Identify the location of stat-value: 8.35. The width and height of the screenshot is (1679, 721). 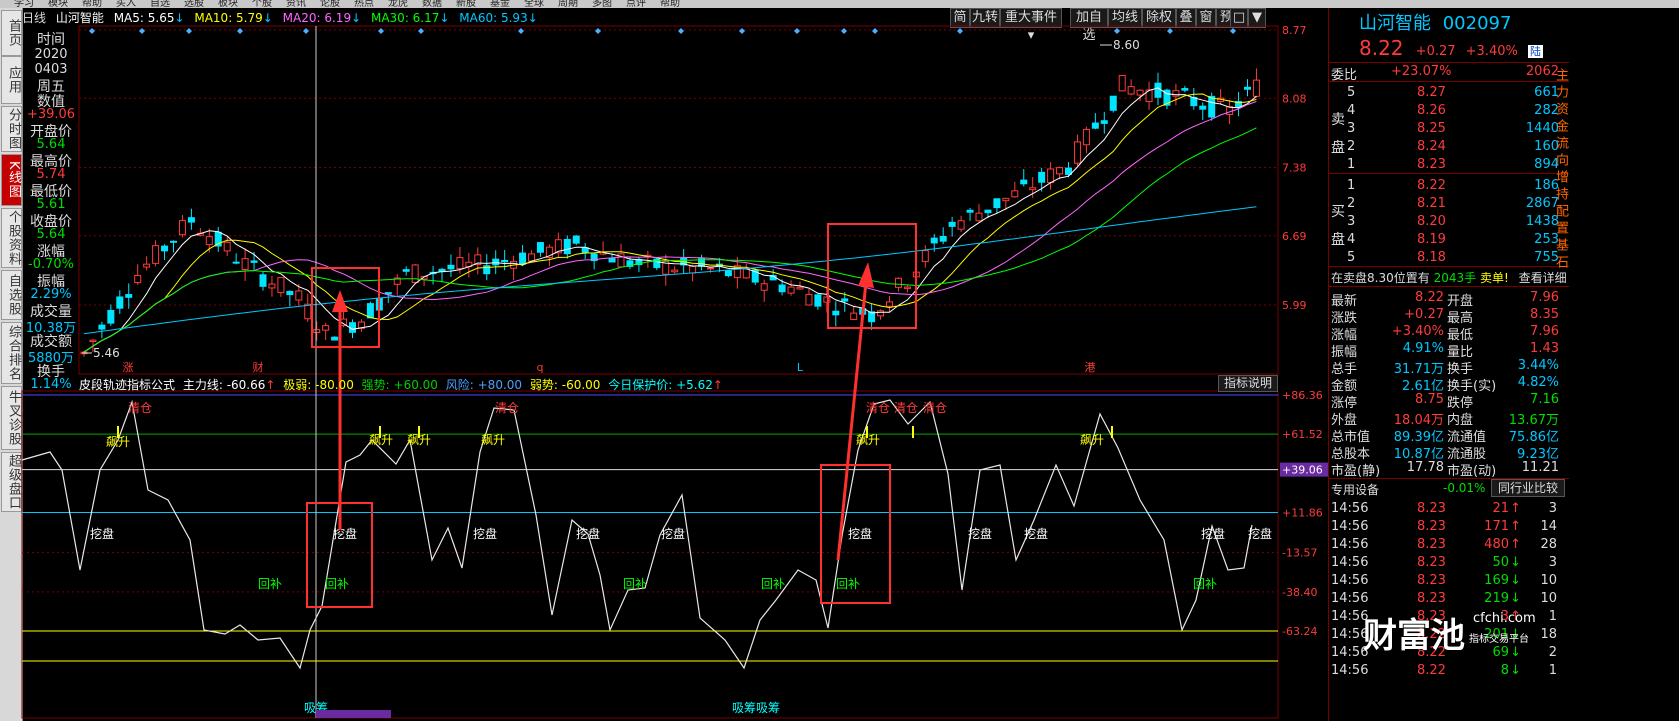
(1544, 314).